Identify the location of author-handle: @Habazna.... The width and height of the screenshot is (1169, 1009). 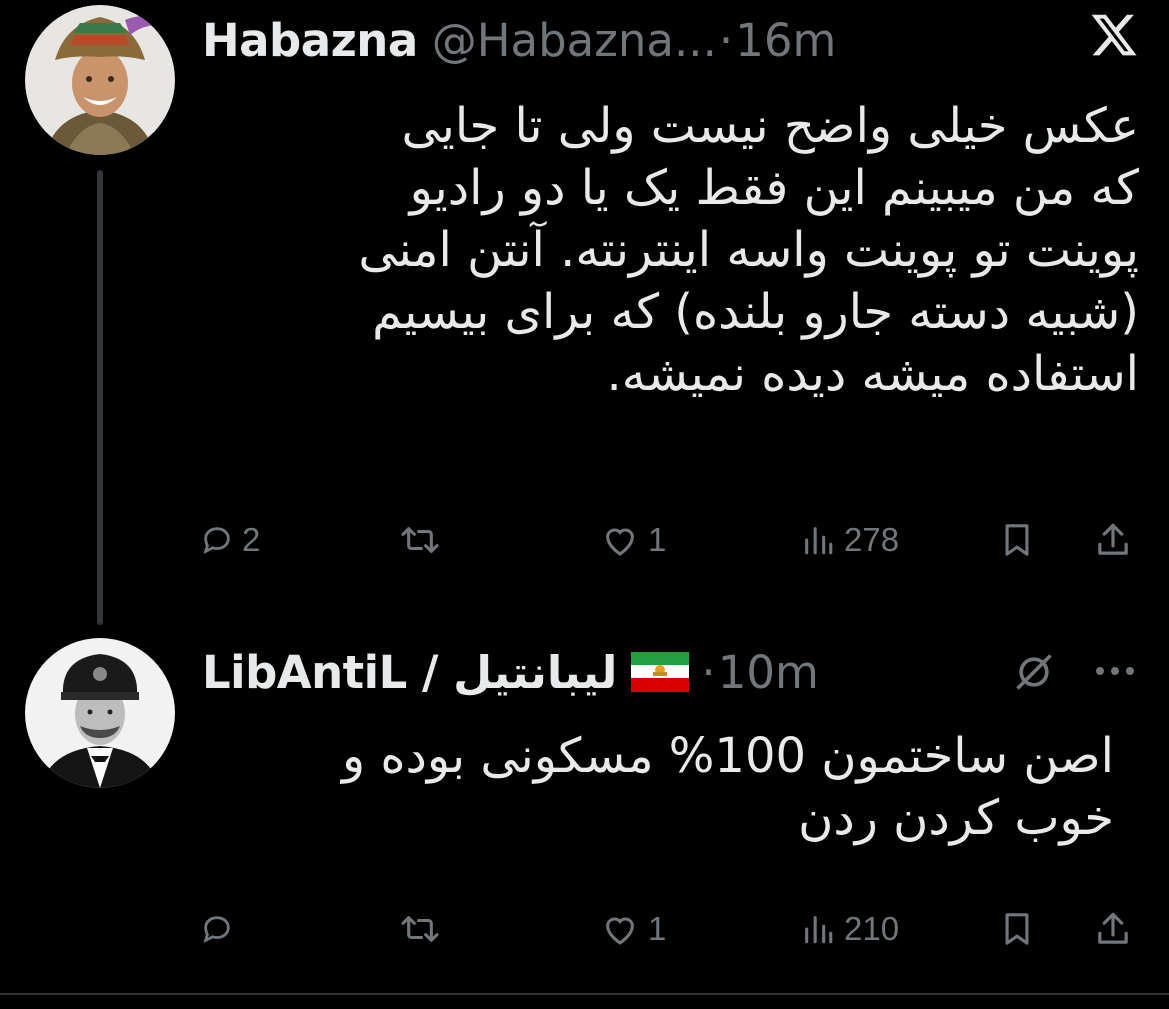
(574, 40).